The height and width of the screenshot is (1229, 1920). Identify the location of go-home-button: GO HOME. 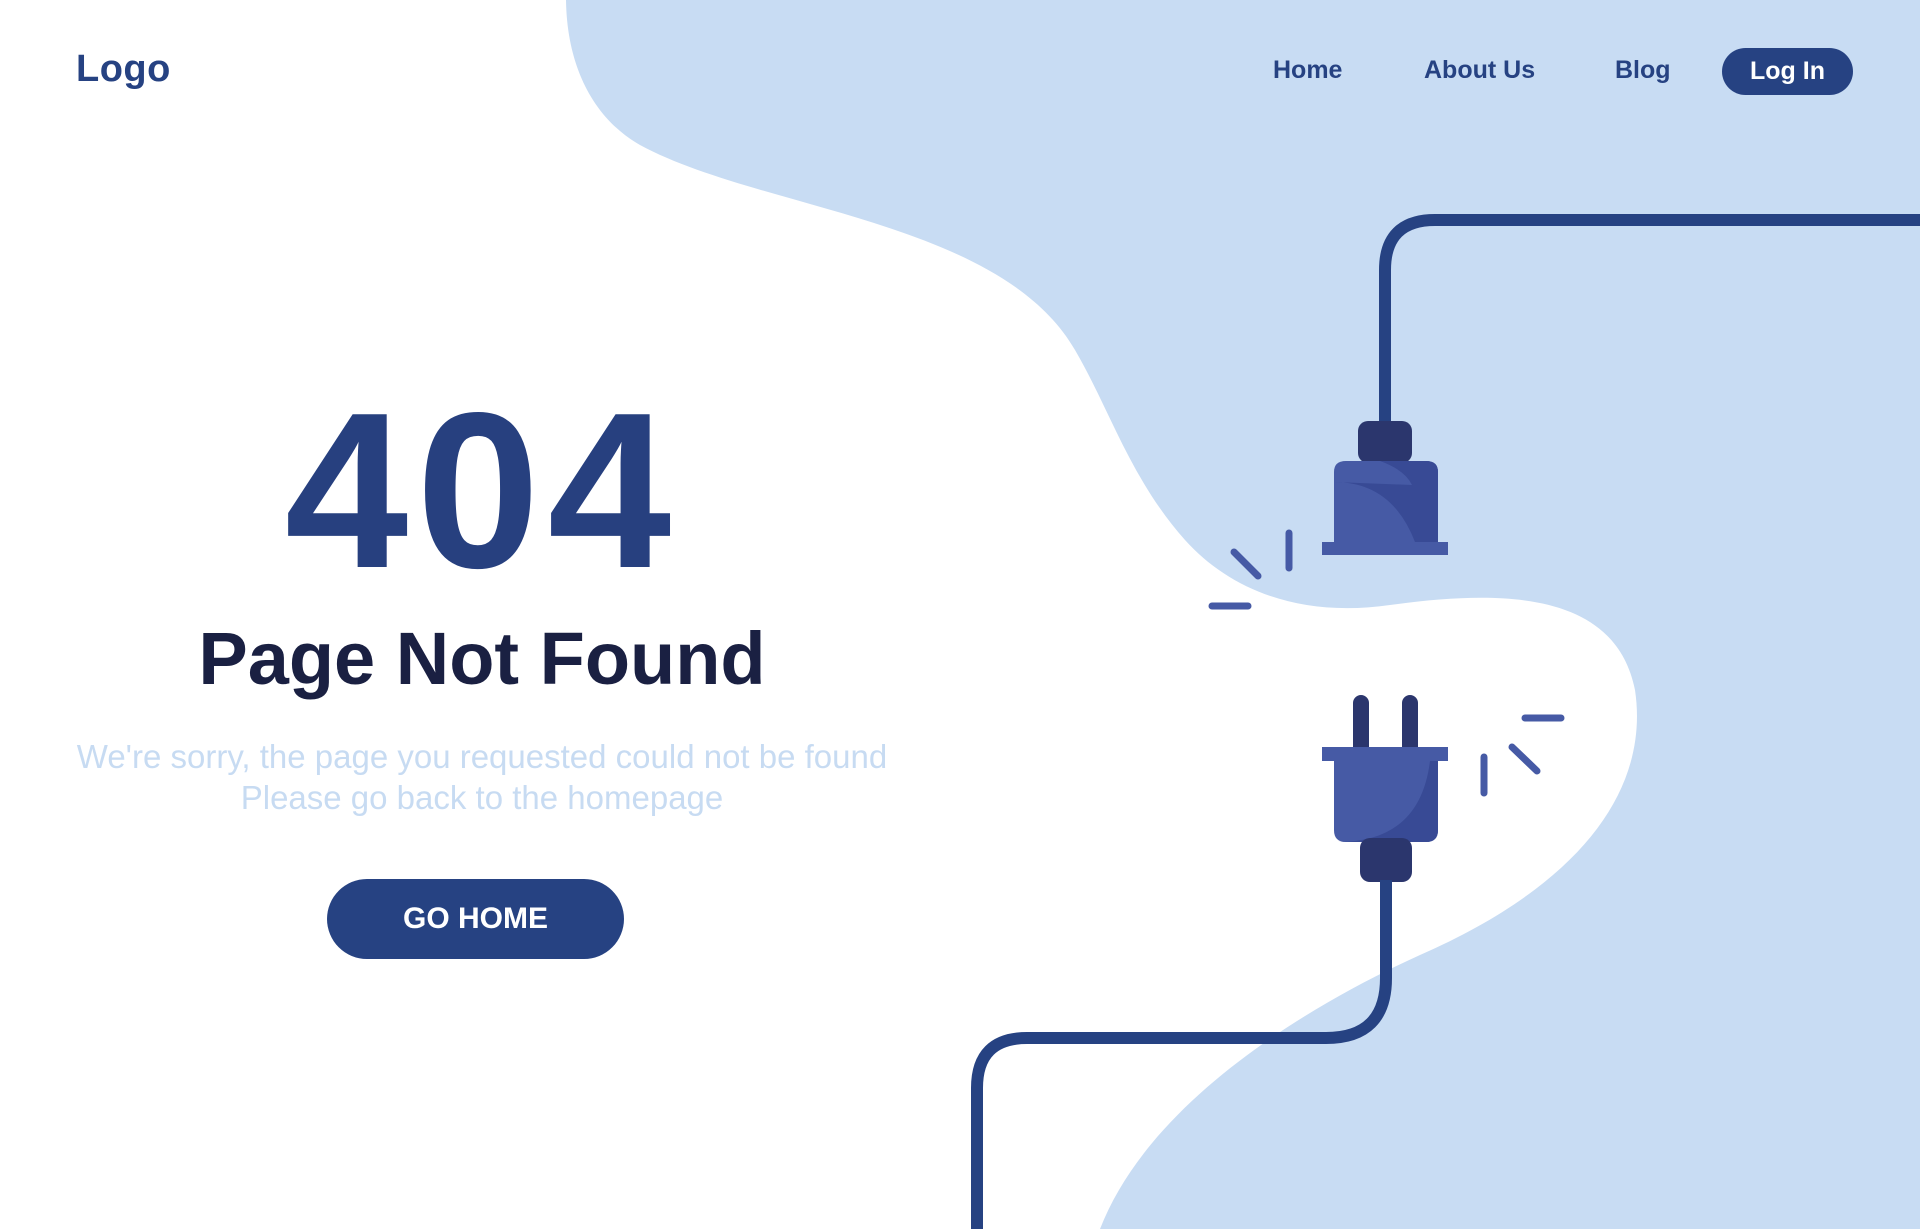
(475, 919).